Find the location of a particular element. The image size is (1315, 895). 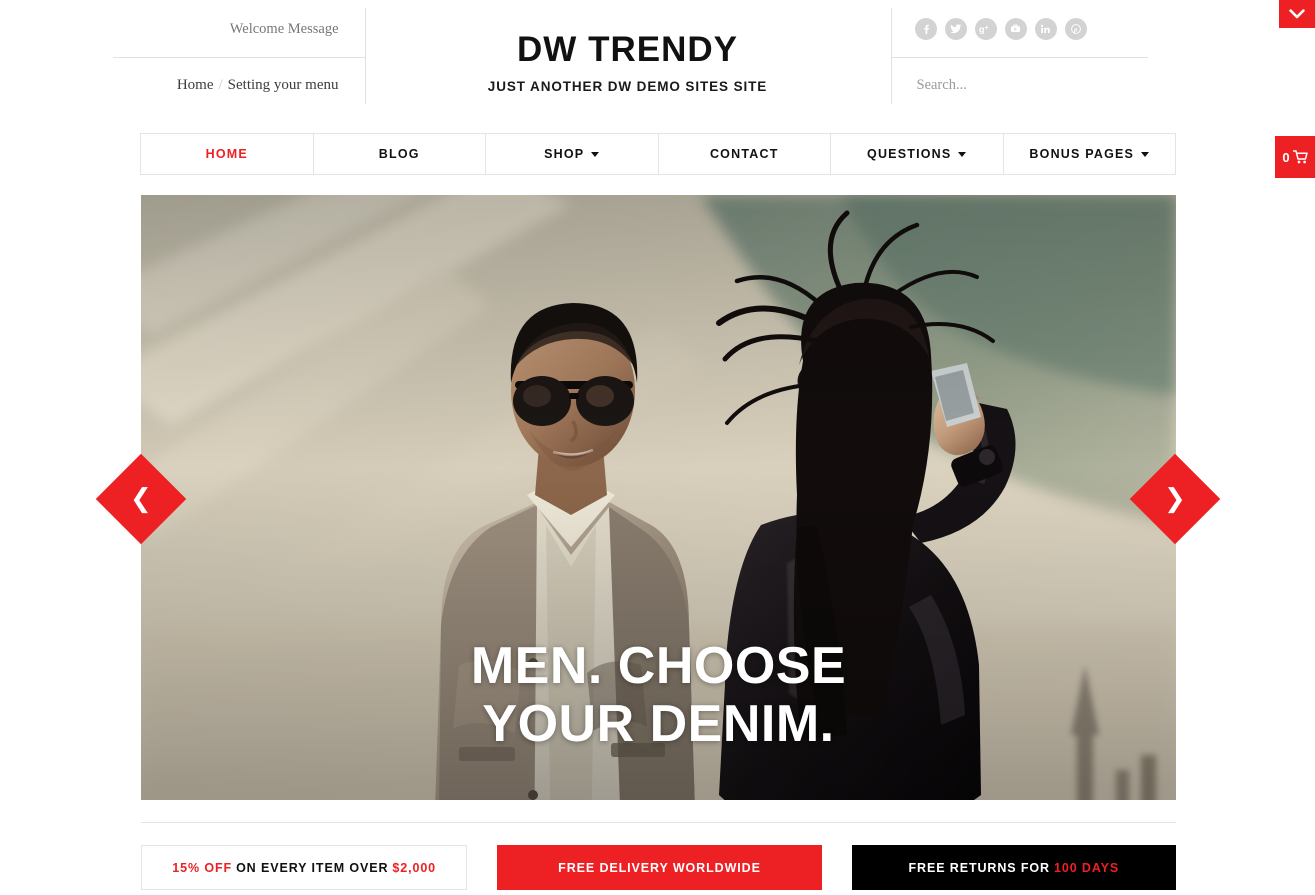

promo-free-delivery-label: FREE DELIVERY WORLDWIDE is located at coordinates (659, 867).